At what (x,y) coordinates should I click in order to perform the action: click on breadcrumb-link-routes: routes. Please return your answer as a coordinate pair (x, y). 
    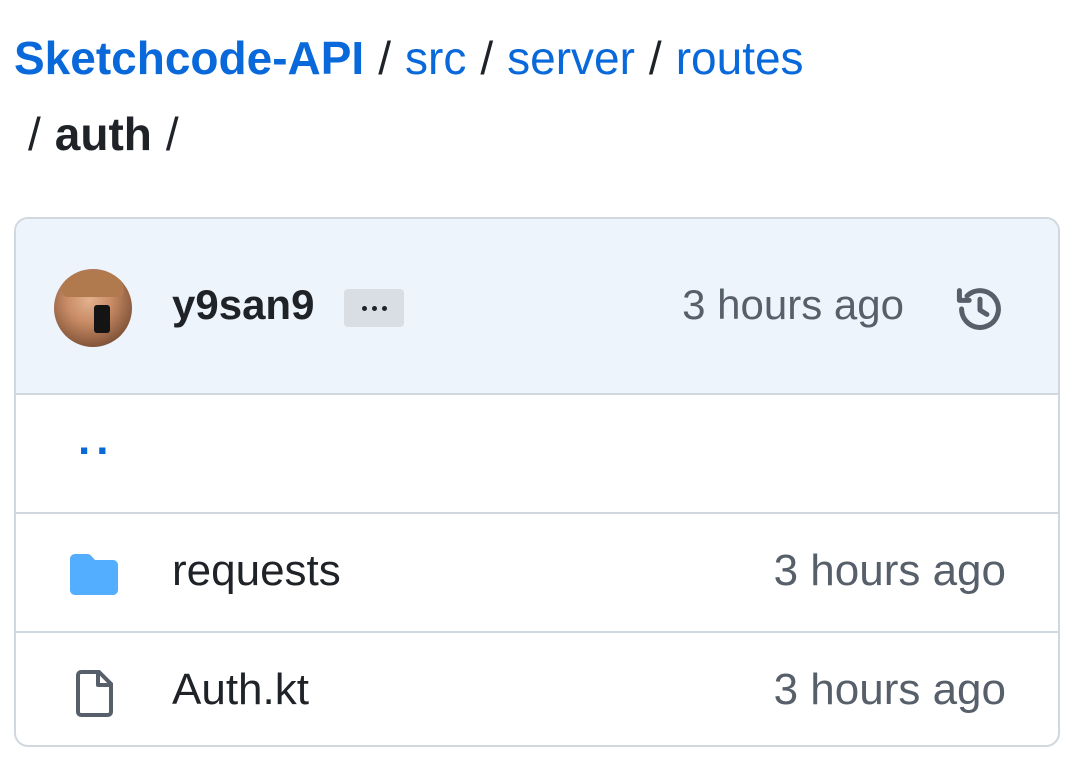
    Looking at the image, I should click on (740, 58).